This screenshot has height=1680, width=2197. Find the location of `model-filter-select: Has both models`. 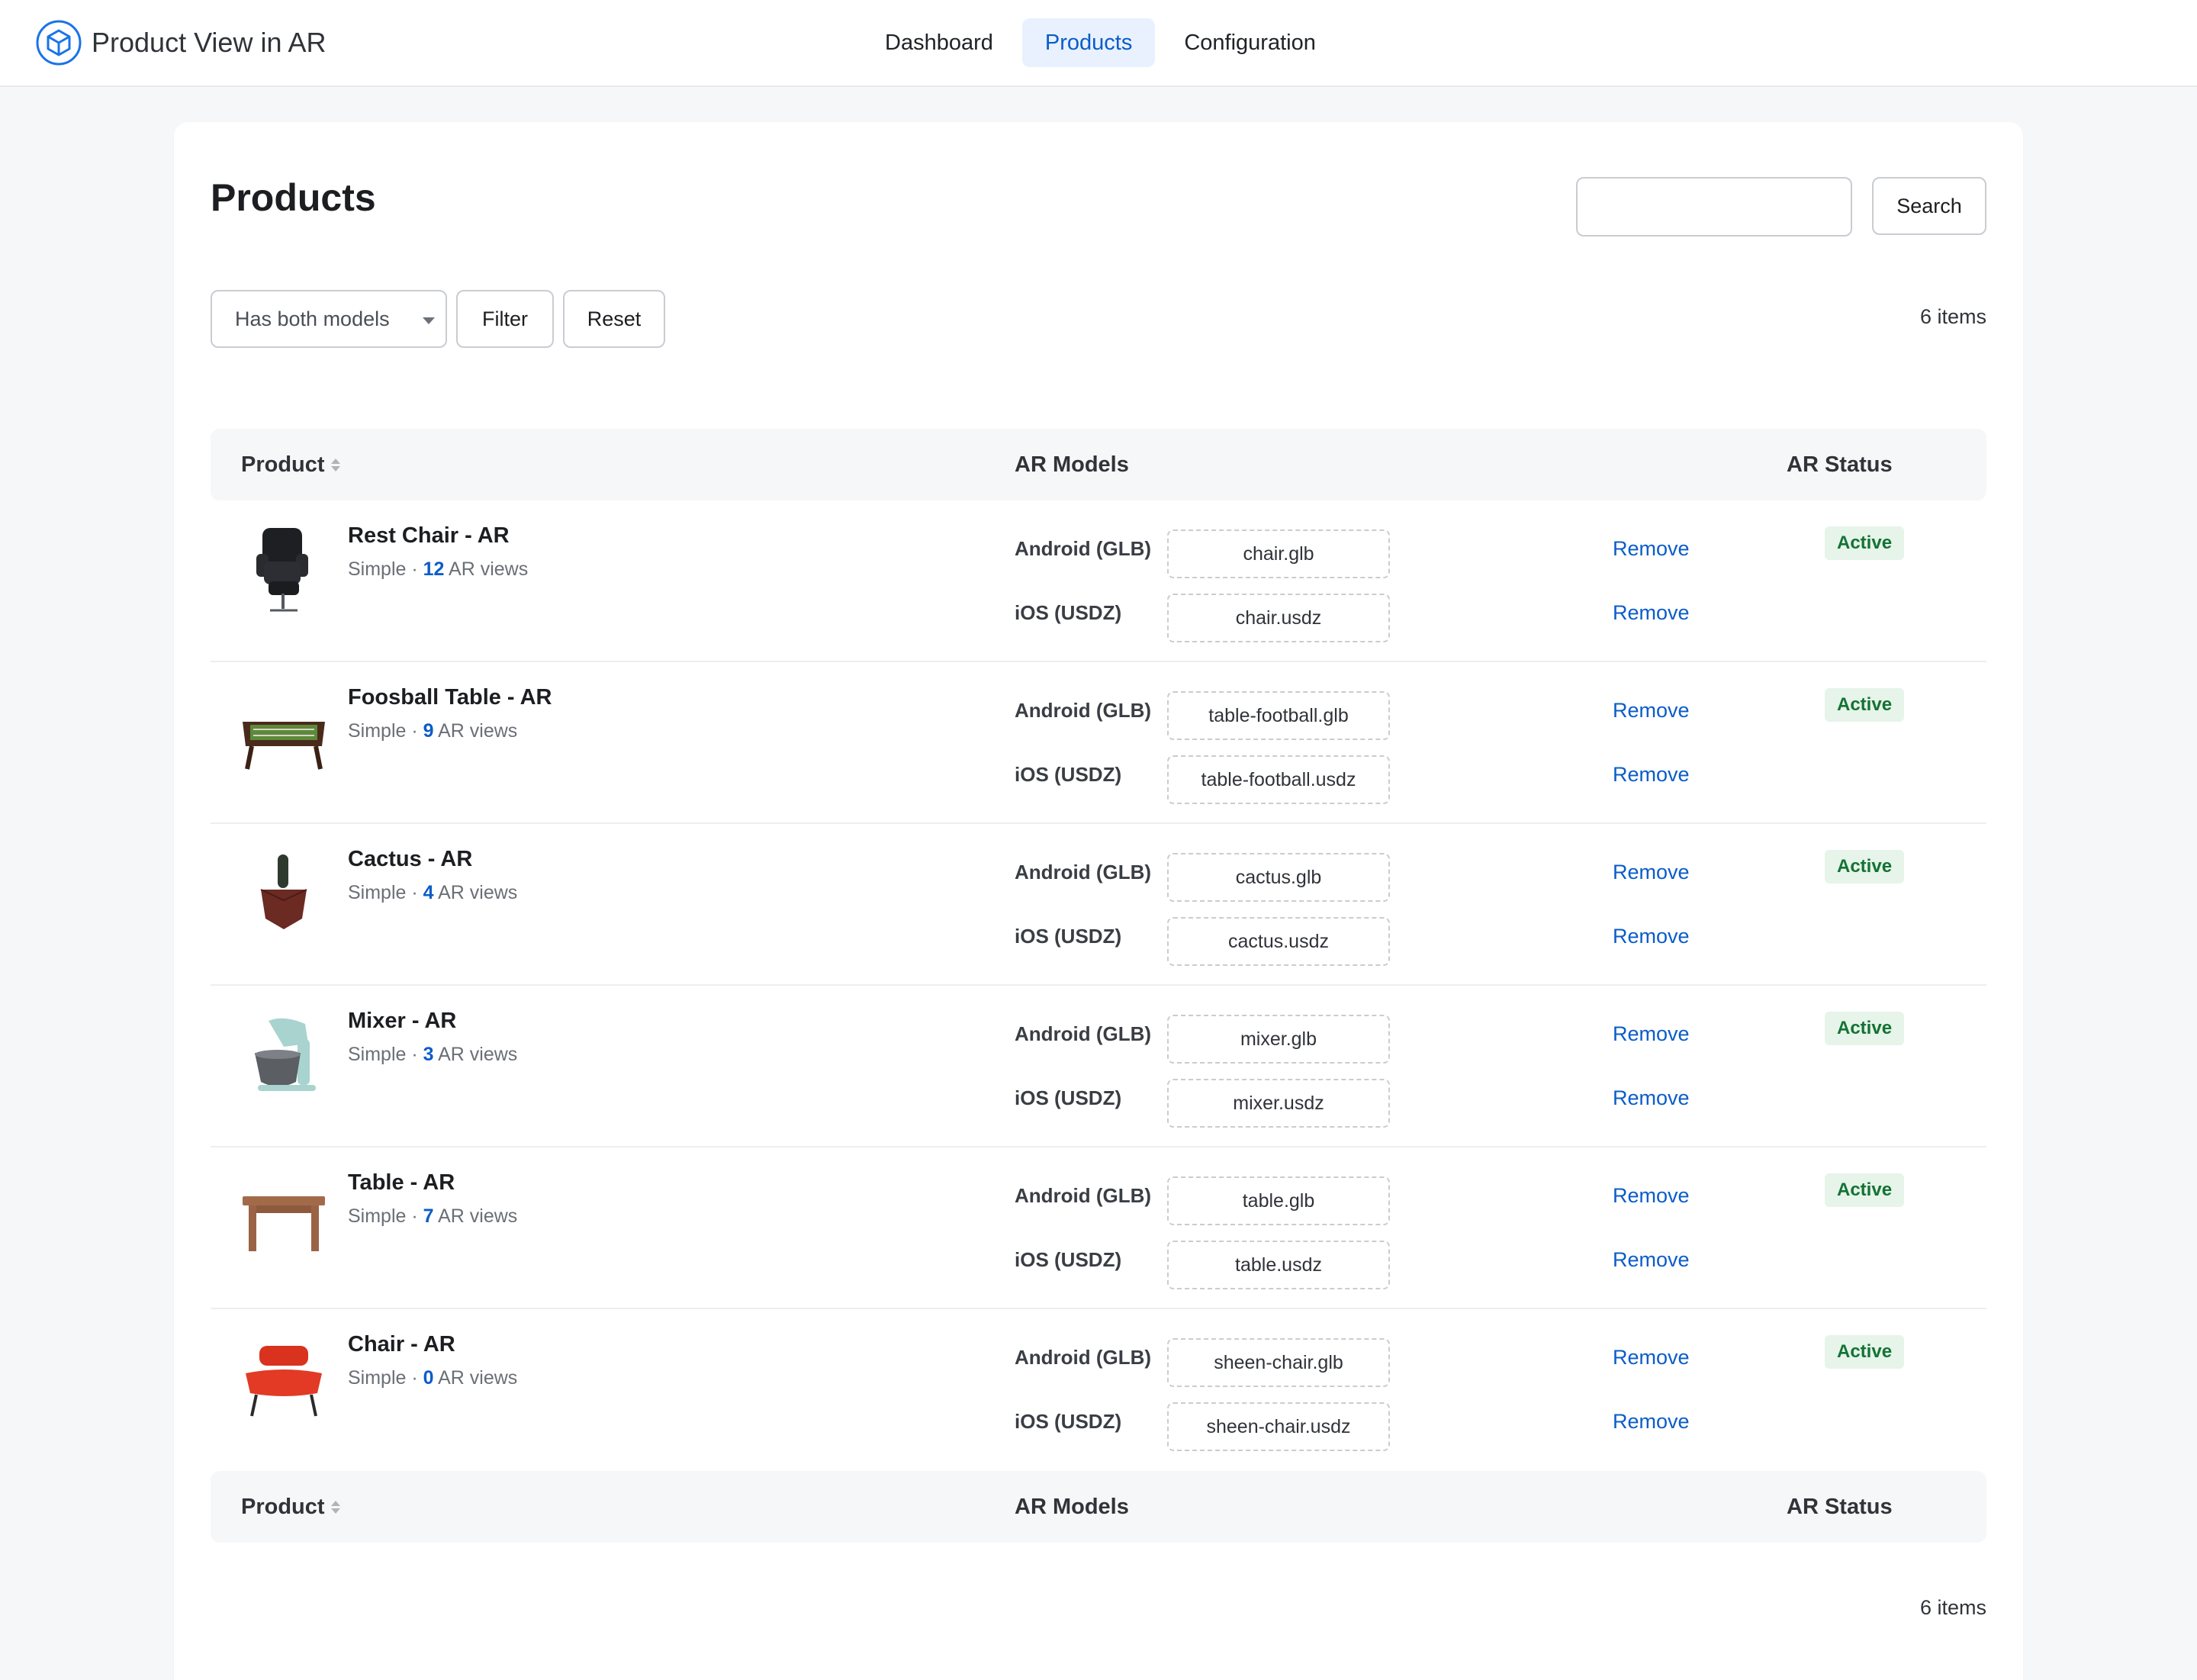

model-filter-select: Has both models is located at coordinates (329, 319).